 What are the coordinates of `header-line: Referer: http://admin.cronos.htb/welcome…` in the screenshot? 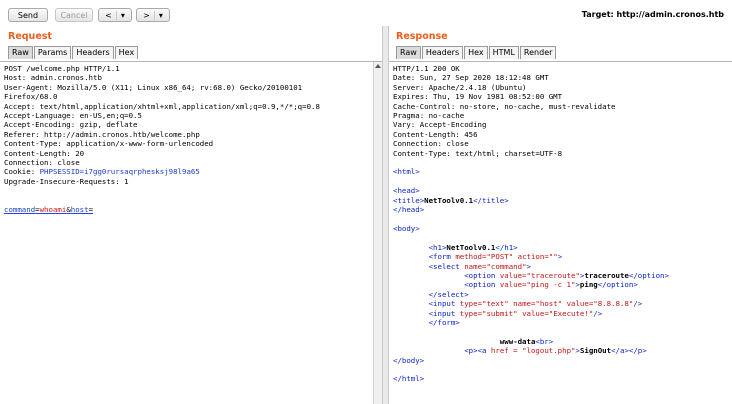 It's located at (102, 134).